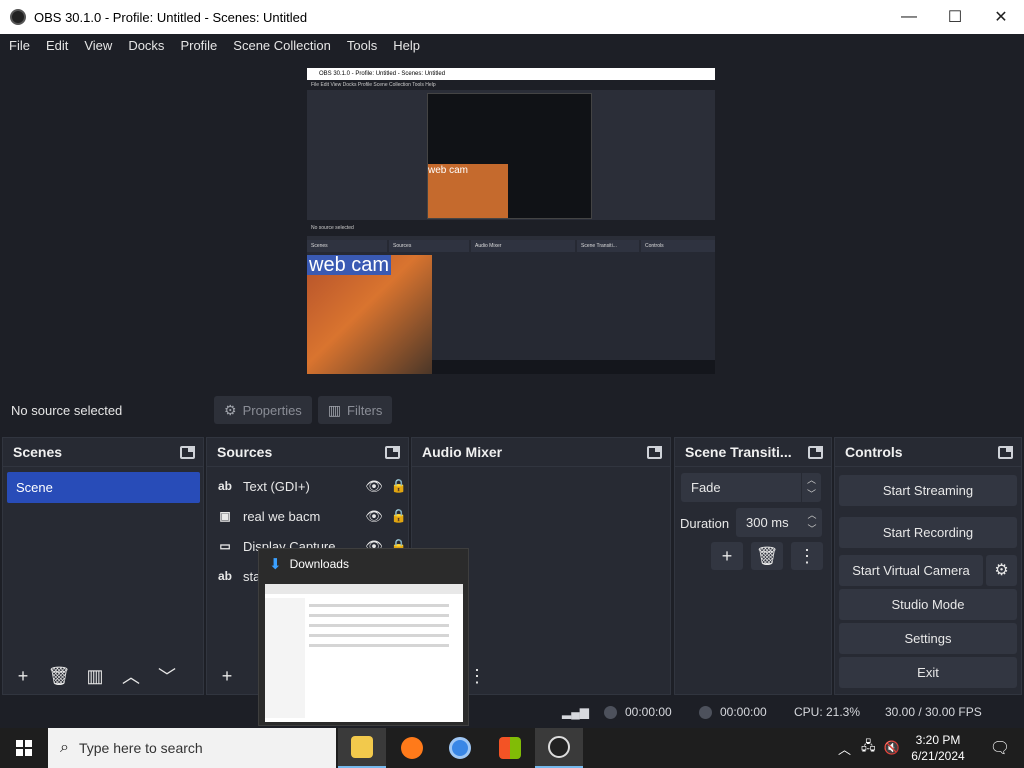 The image size is (1024, 768). Describe the element at coordinates (779, 522) in the screenshot. I see `duration-input: 300 ms ︿ ﹀` at that location.